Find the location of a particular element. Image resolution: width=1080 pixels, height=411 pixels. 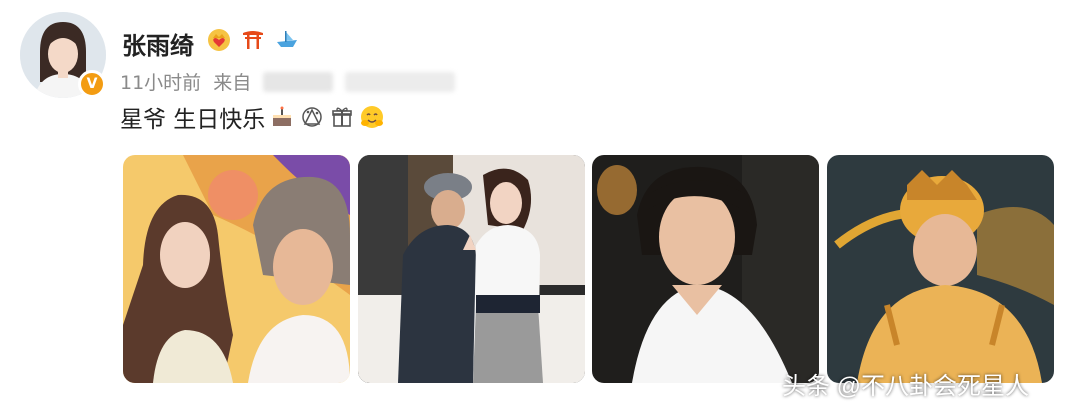

post-meta: 11小时前 来自 is located at coordinates (288, 81).